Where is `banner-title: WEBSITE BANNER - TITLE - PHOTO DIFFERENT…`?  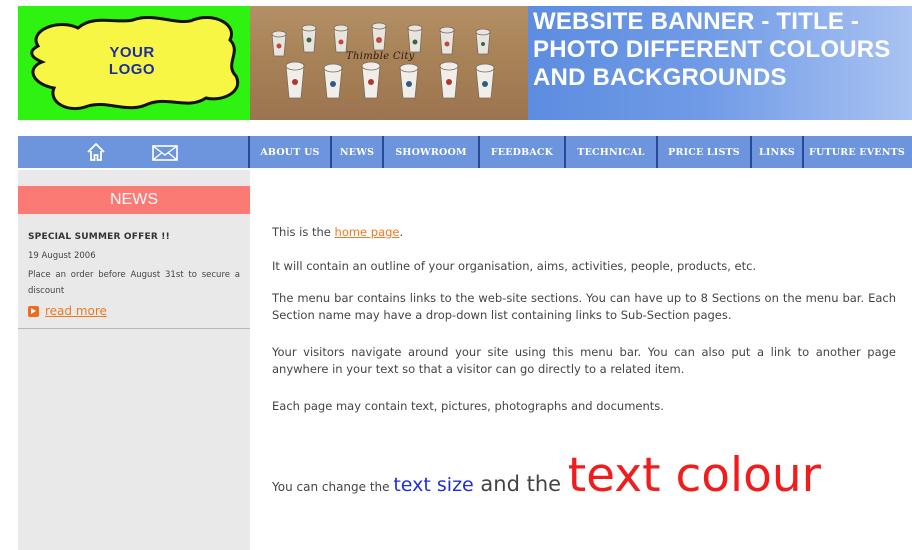 banner-title: WEBSITE BANNER - TITLE - PHOTO DIFFERENT… is located at coordinates (712, 49).